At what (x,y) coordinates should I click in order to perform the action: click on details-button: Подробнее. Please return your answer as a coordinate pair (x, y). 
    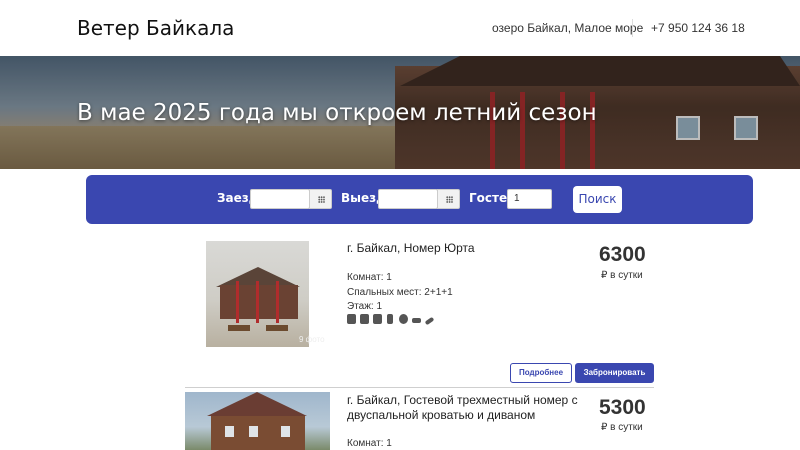
    Looking at the image, I should click on (541, 373).